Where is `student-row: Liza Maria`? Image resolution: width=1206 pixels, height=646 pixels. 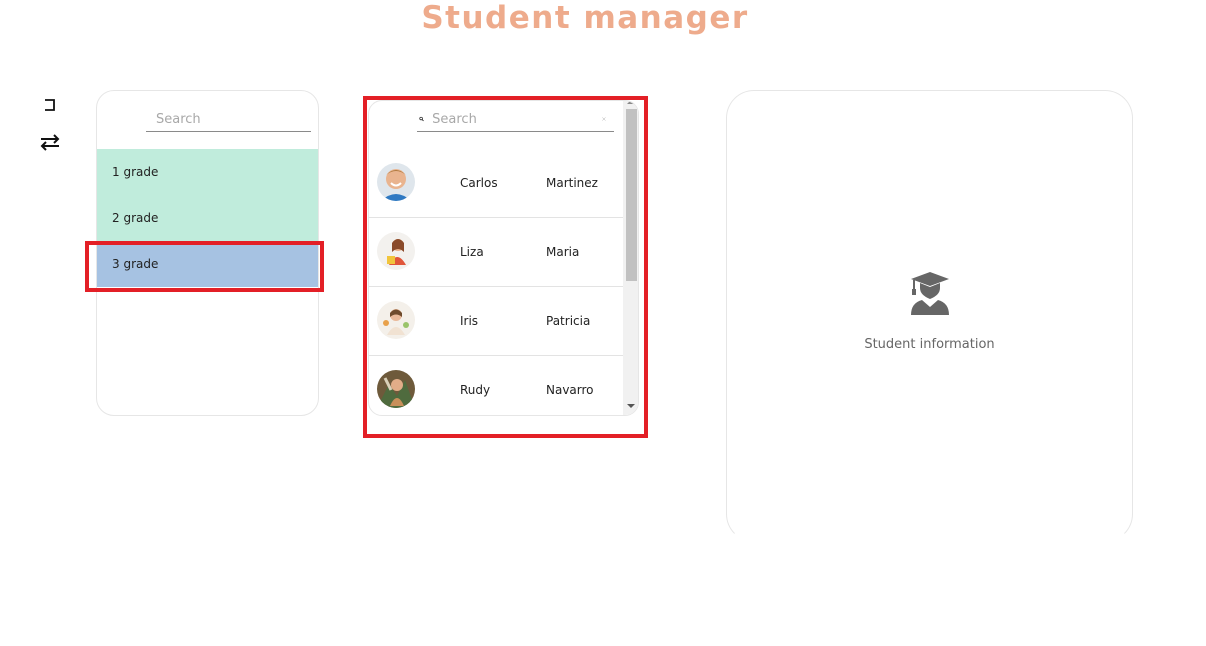
student-row: Liza Maria is located at coordinates (496, 252).